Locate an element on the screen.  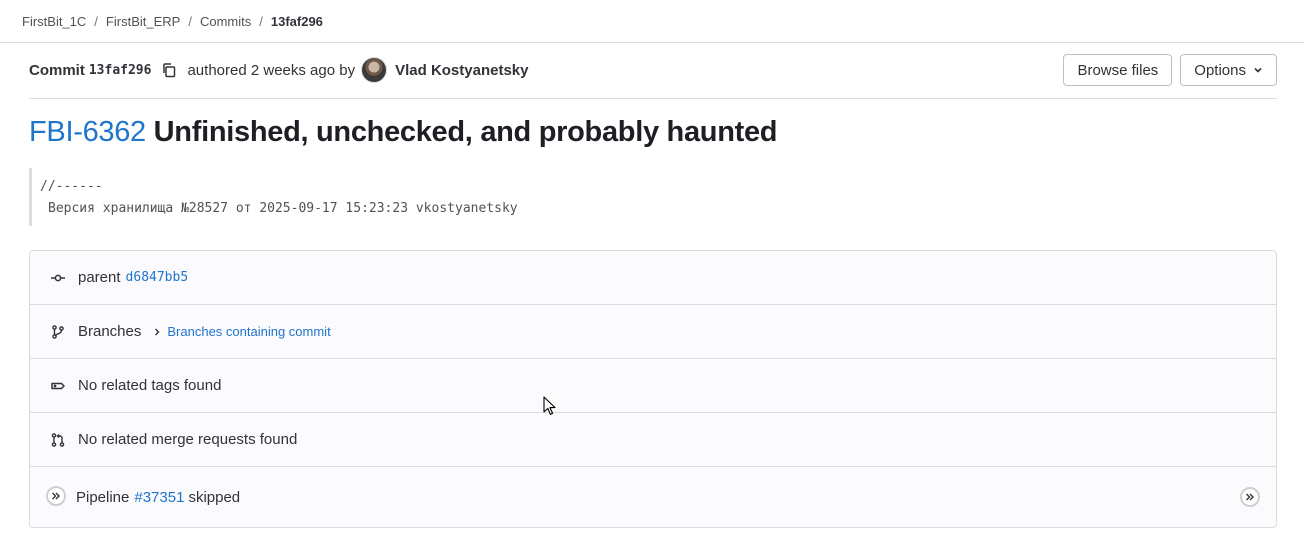
breadcrumb-current-commit: 13faf296 is located at coordinates (297, 21).